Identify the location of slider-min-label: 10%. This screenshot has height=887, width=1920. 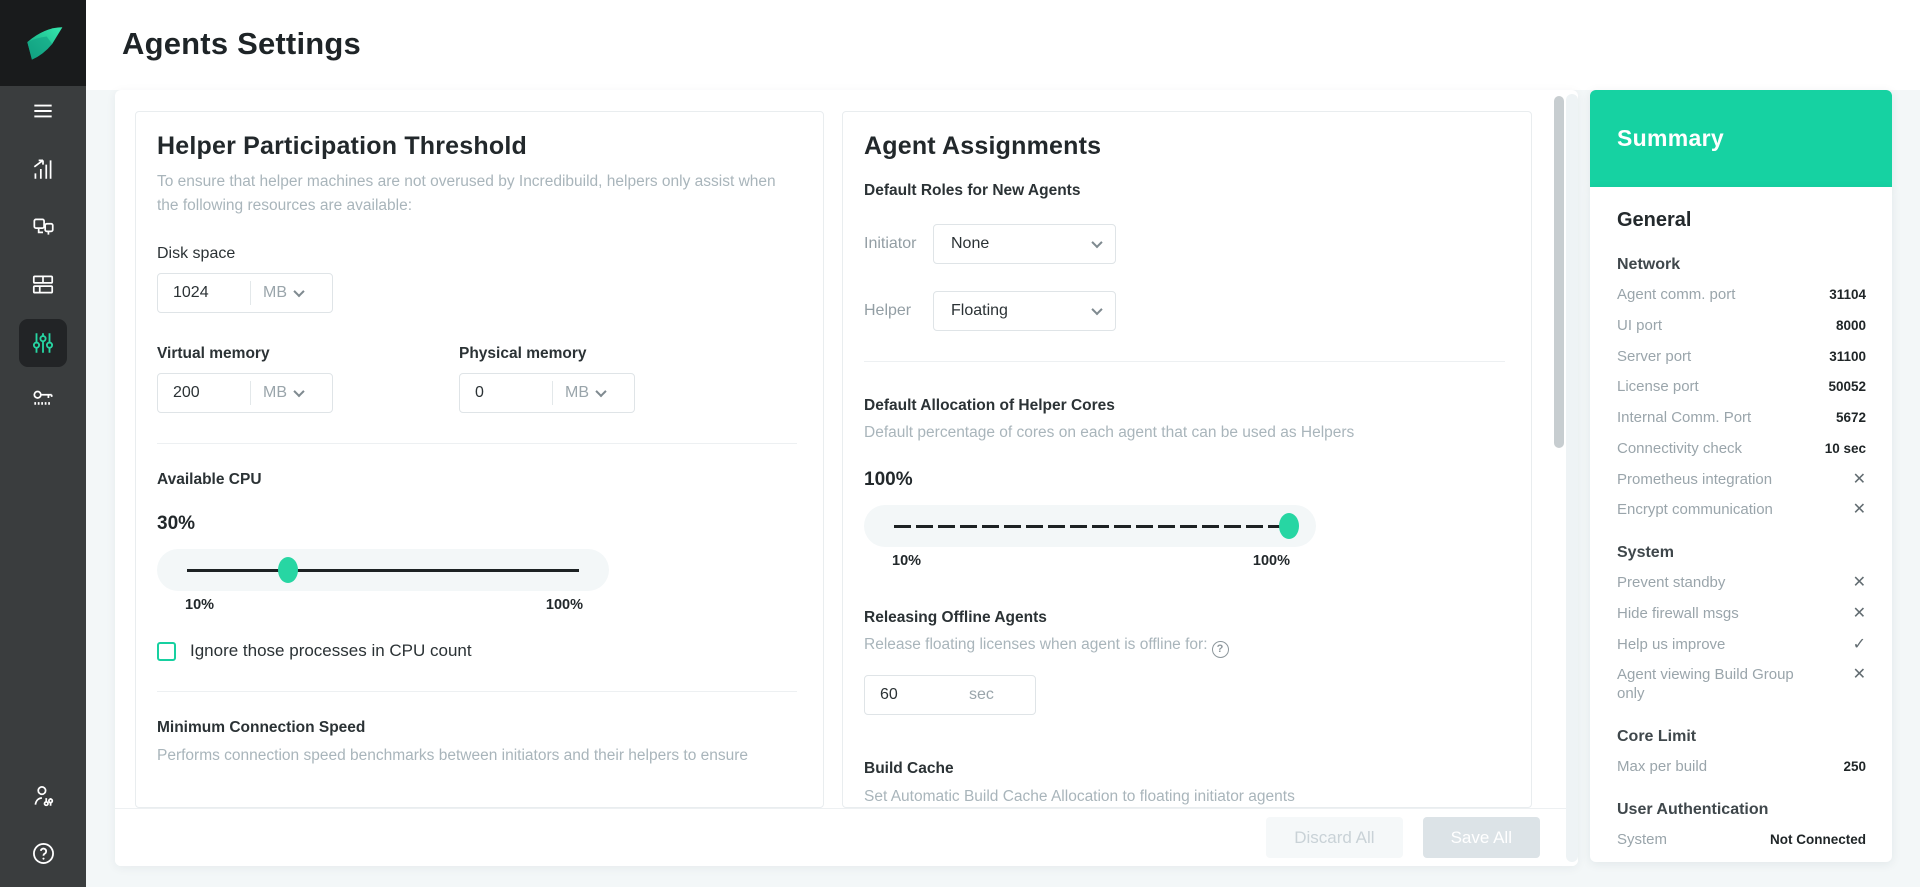
(200, 605).